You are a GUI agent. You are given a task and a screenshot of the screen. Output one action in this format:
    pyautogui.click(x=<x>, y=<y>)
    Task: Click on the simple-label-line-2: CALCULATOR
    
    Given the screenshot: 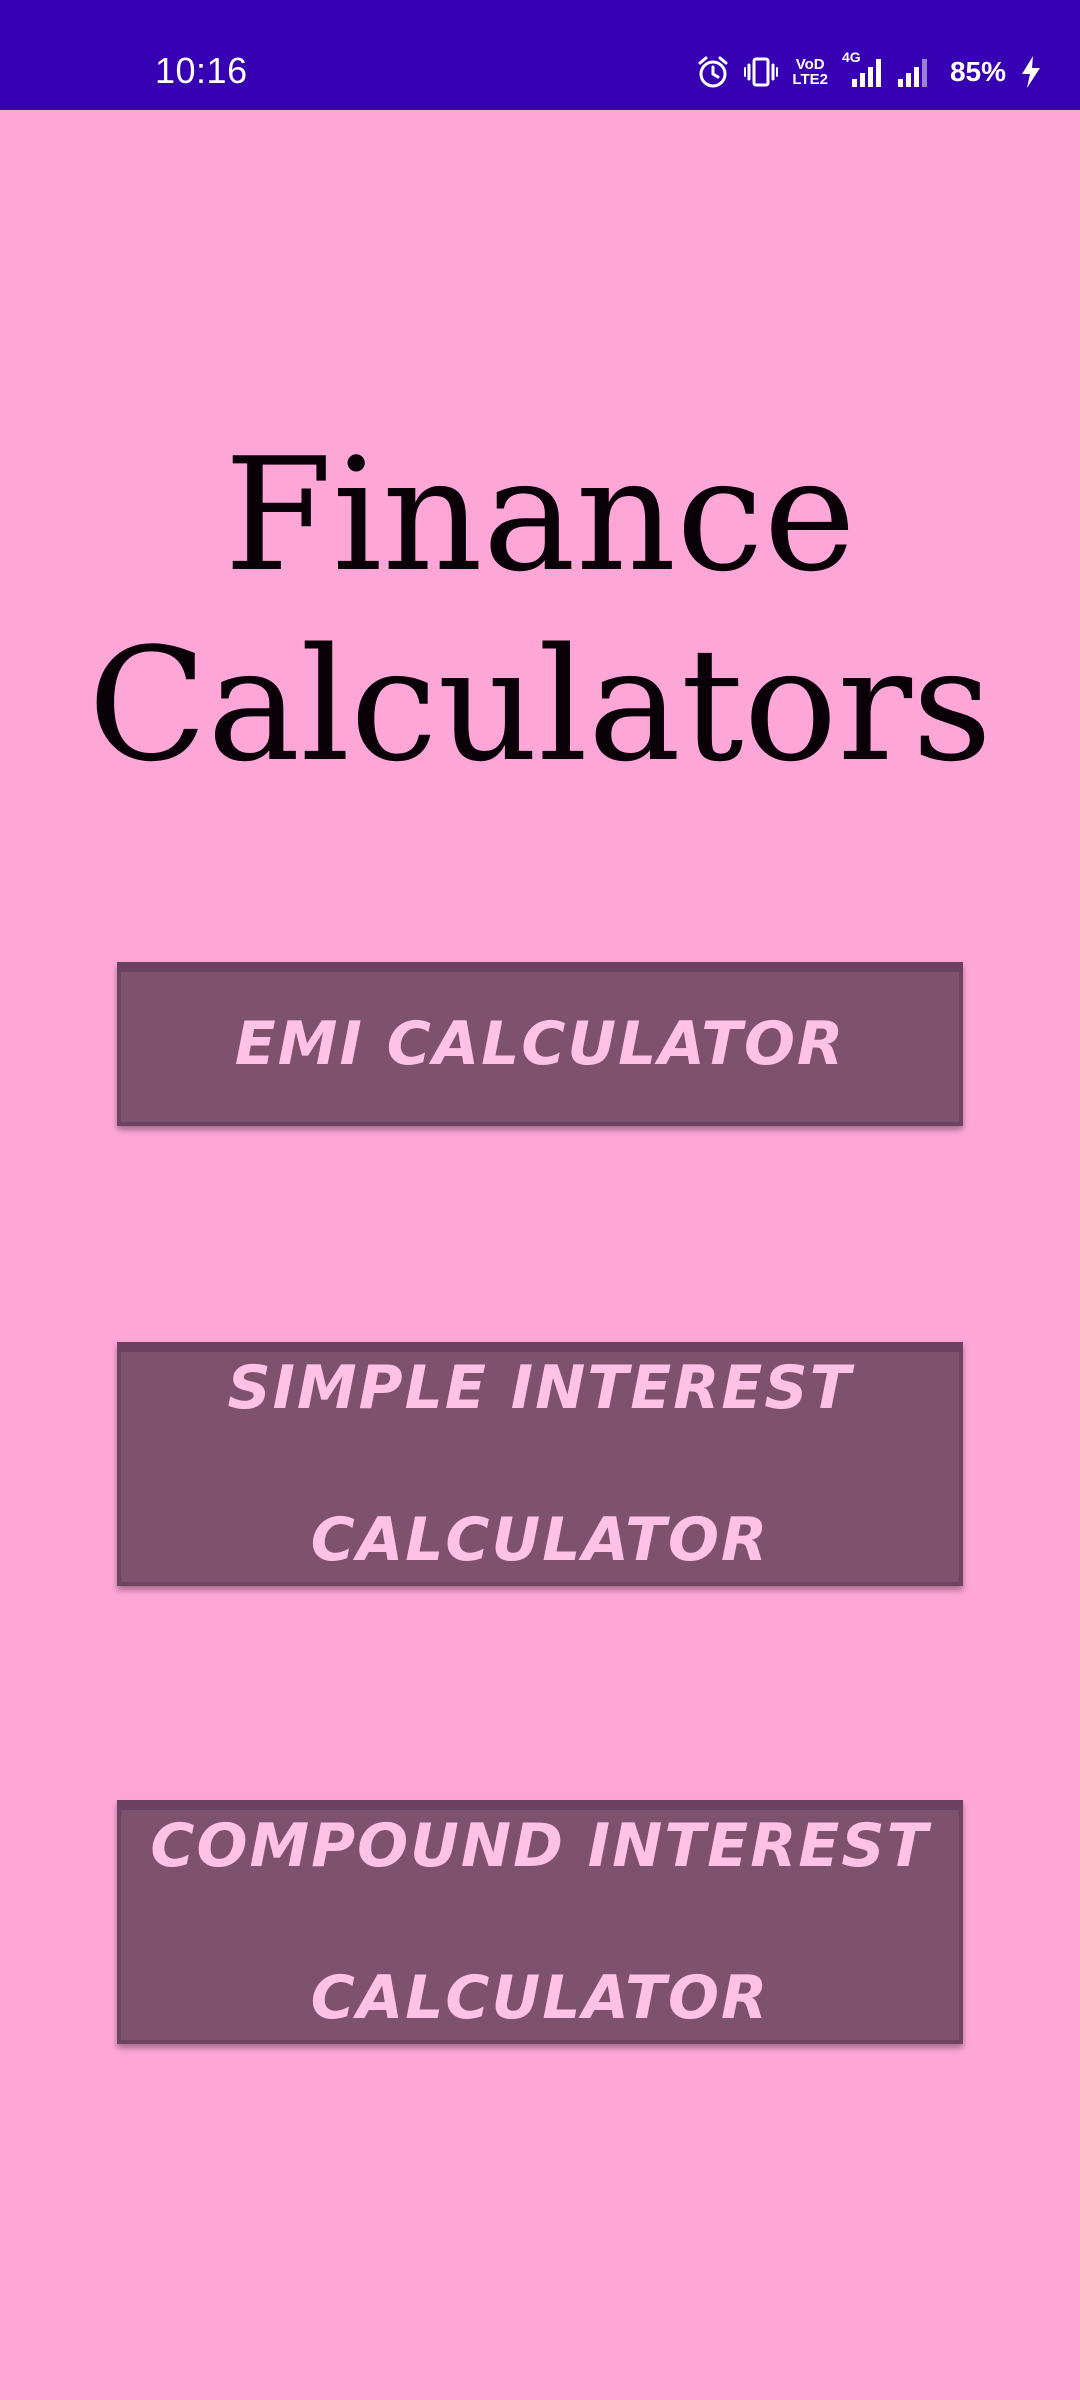 What is the action you would take?
    pyautogui.click(x=540, y=1540)
    